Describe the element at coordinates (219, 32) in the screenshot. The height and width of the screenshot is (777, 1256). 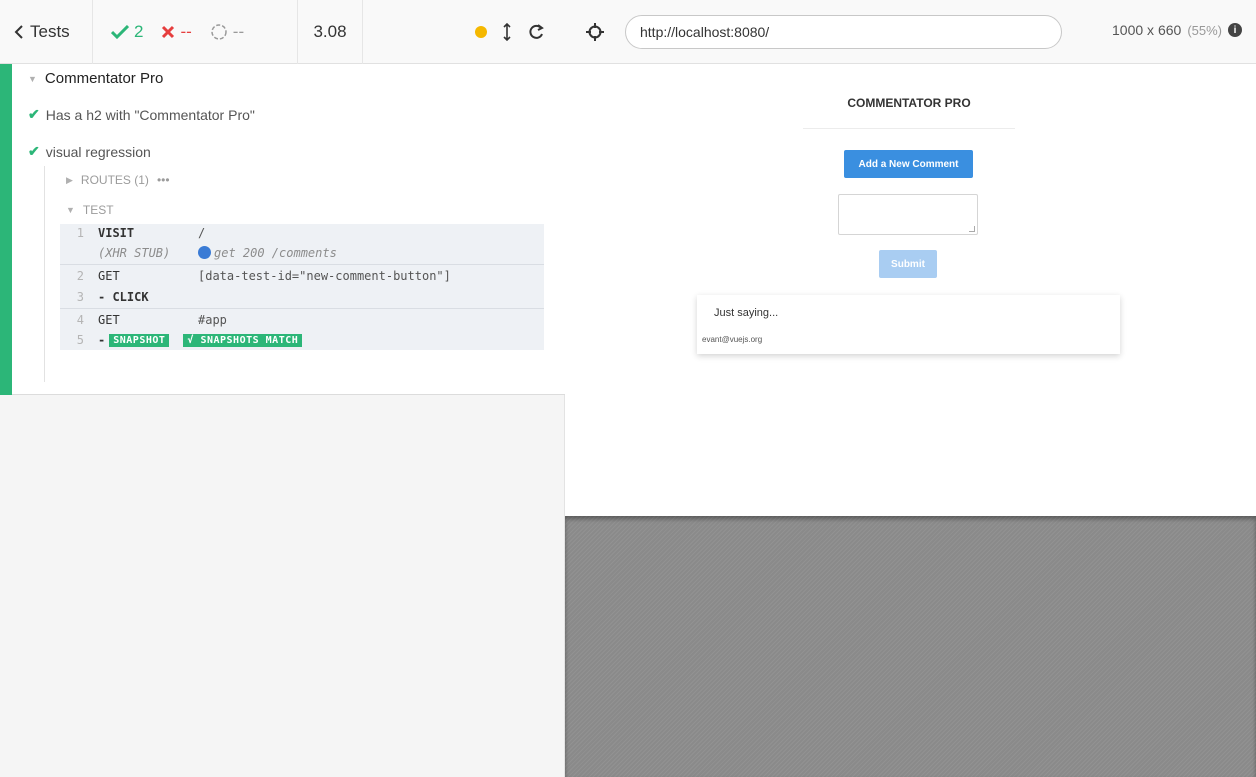
I see `circle-pending-icon` at that location.